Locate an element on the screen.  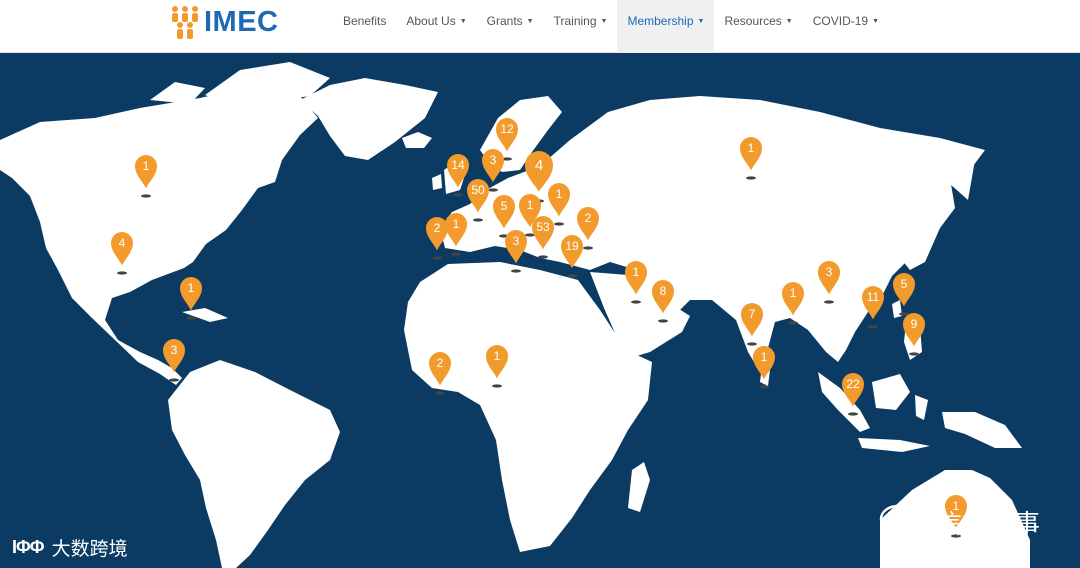
nav-label: Benefits is located at coordinates (365, 20).